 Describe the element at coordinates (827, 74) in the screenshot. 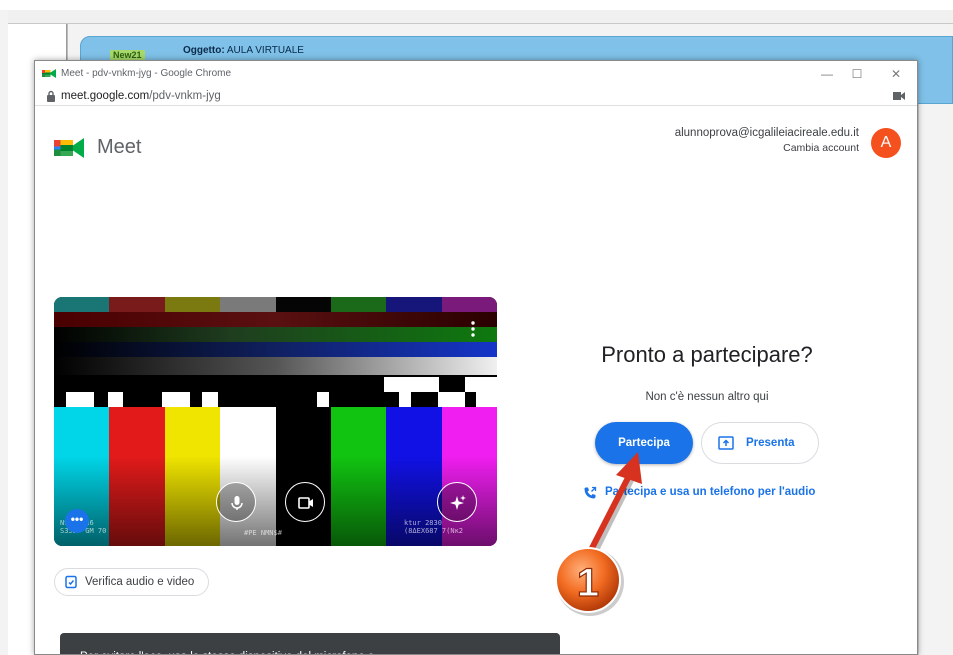

I see `minimize-button: —` at that location.